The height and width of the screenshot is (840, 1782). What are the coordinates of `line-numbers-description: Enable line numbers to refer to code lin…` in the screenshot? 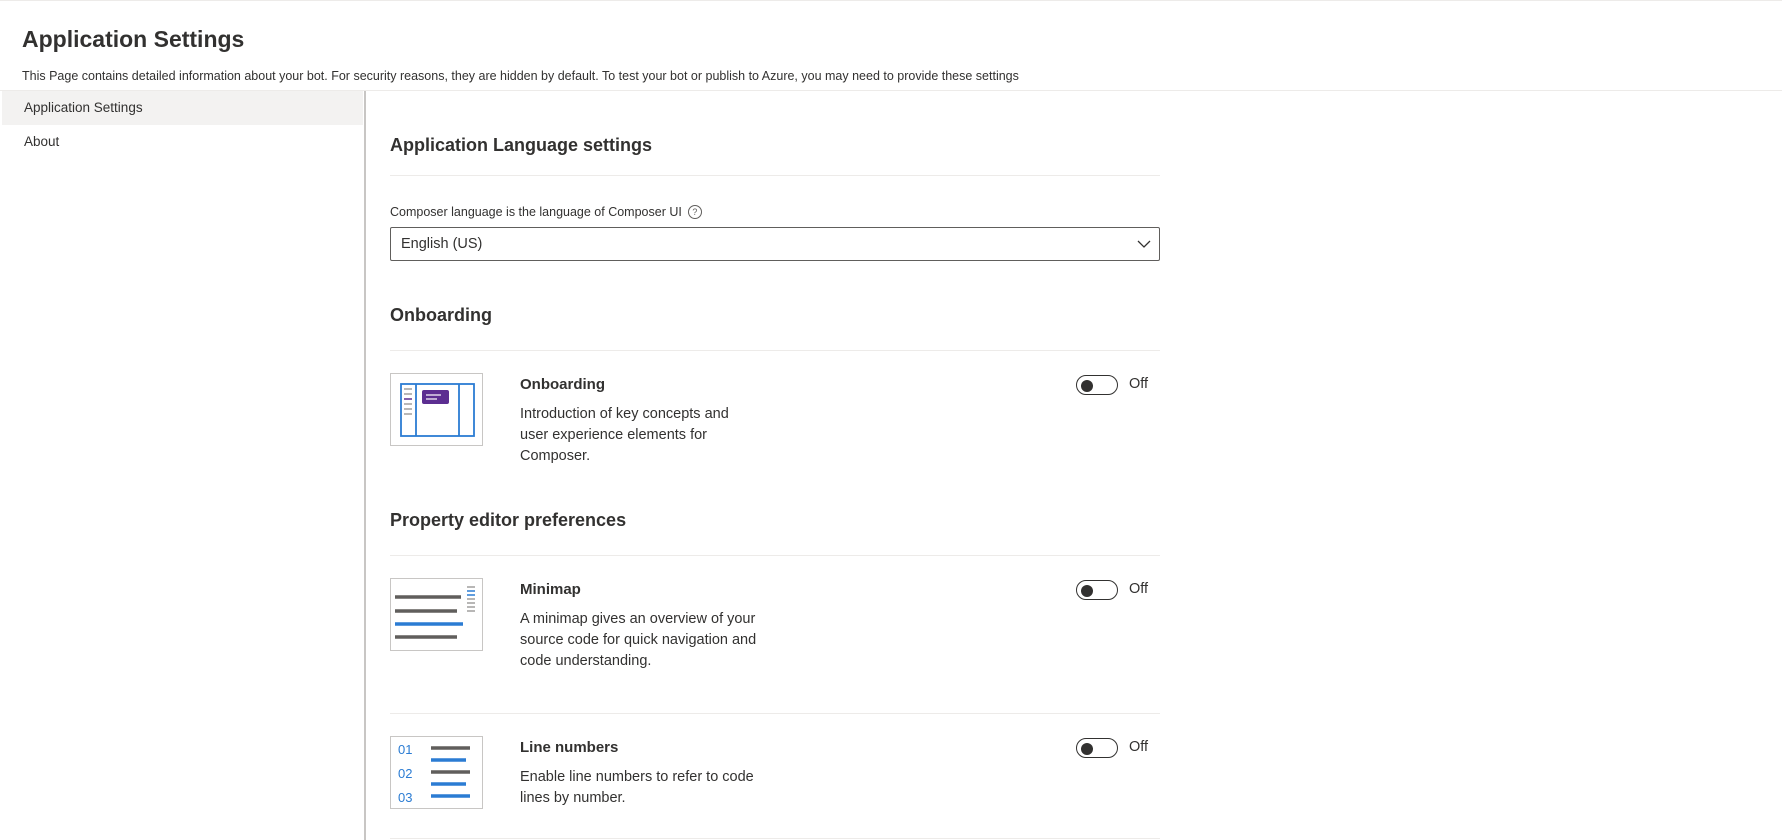 It's located at (637, 787).